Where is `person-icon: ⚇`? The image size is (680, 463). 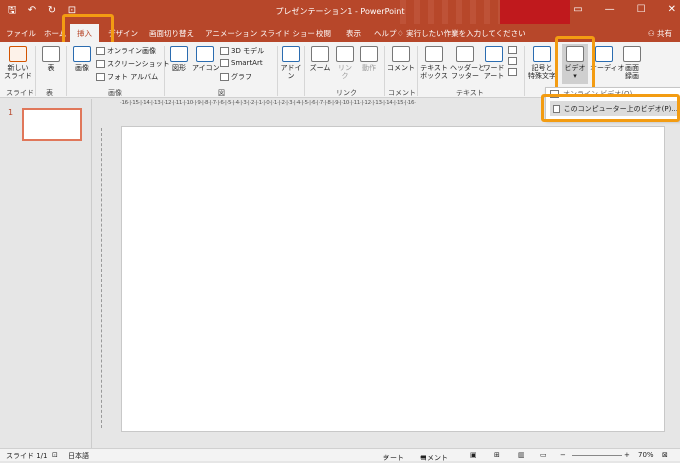
person-icon: ⚇ is located at coordinates (652, 33).